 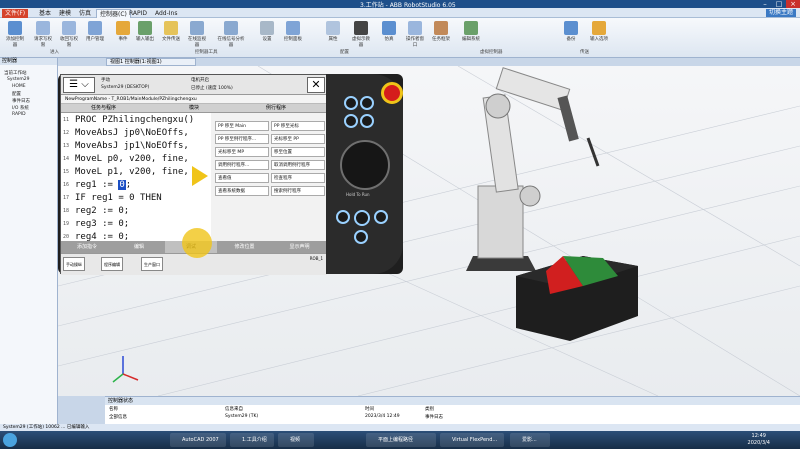 What do you see at coordinates (166, 13) in the screenshot?
I see `tab-addins: Add-Ins` at bounding box center [166, 13].